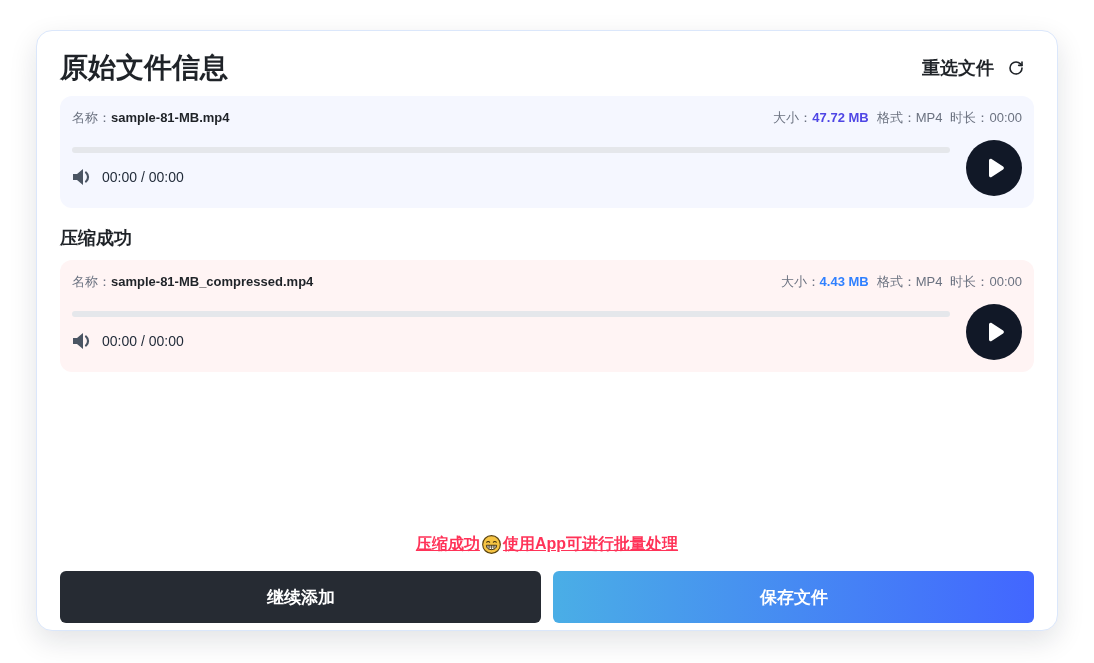 This screenshot has height=663, width=1094. What do you see at coordinates (840, 118) in the screenshot?
I see `file-size: 47.72 MB` at bounding box center [840, 118].